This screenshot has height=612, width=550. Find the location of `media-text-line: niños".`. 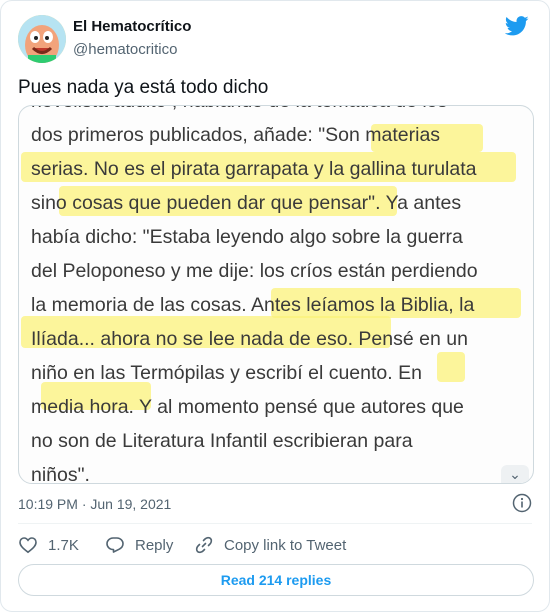

media-text-line: niños". is located at coordinates (60, 474).